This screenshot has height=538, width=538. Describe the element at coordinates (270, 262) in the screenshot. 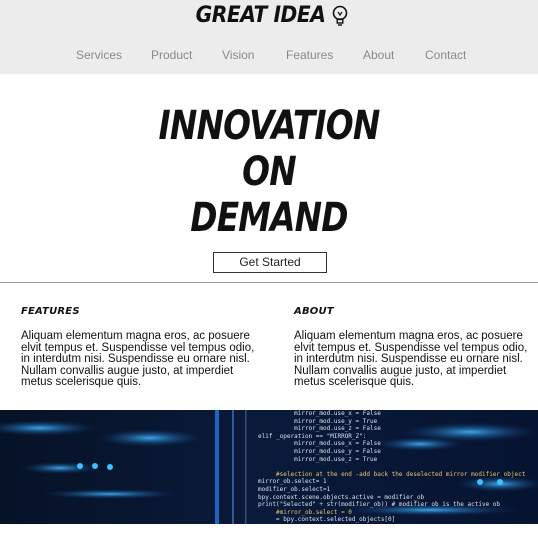

I see `get-started-button: Get Started` at that location.